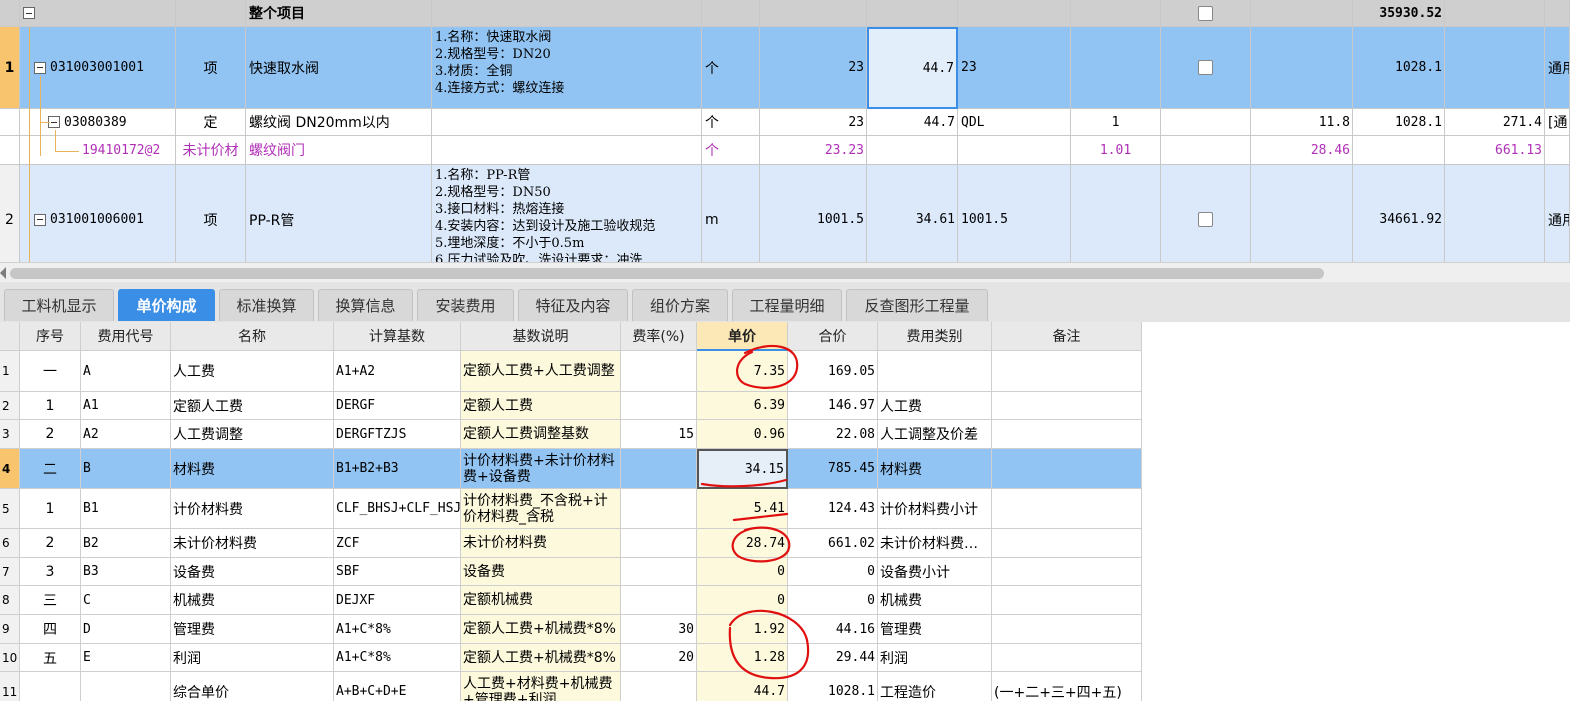 This screenshot has height=701, width=1570. Describe the element at coordinates (742, 469) in the screenshot. I see `fee-unit-price: 34.15` at that location.